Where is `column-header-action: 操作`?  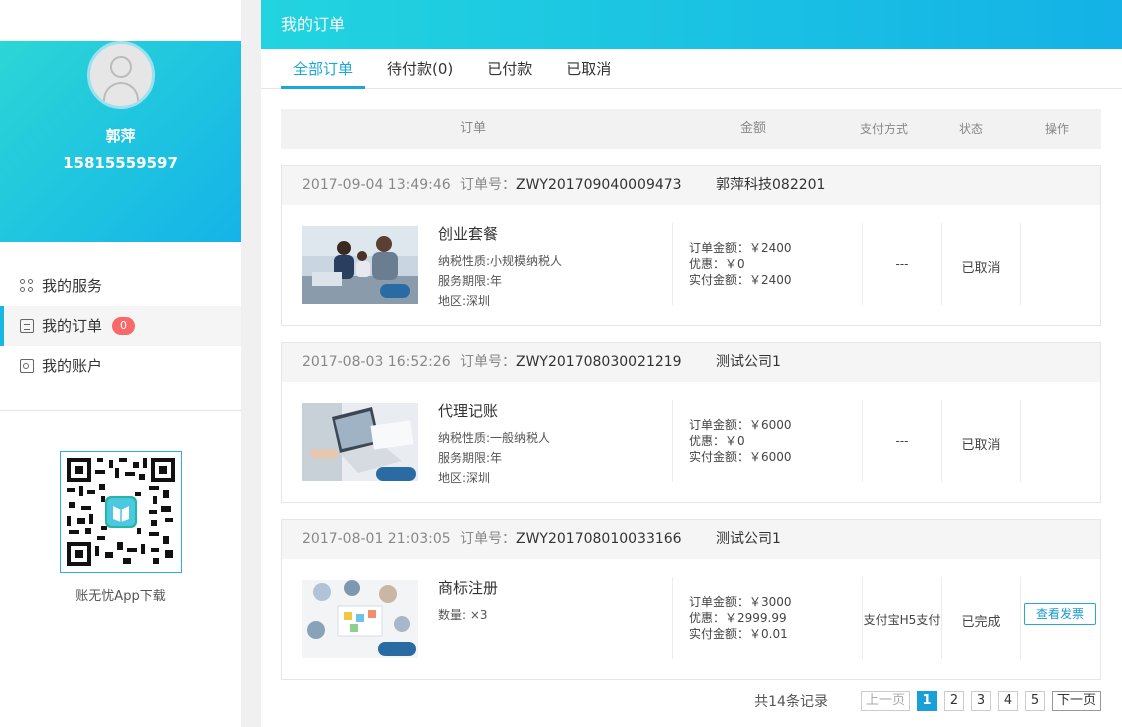
column-header-action: 操作 is located at coordinates (1057, 129).